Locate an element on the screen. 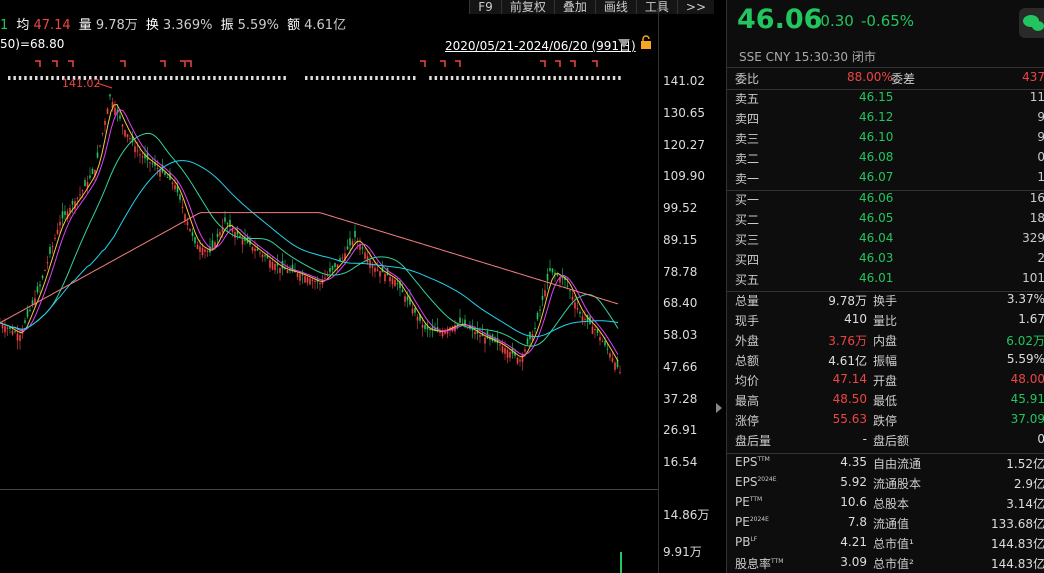 The width and height of the screenshot is (1044, 573). price-change-pct: -0.65% is located at coordinates (888, 21).